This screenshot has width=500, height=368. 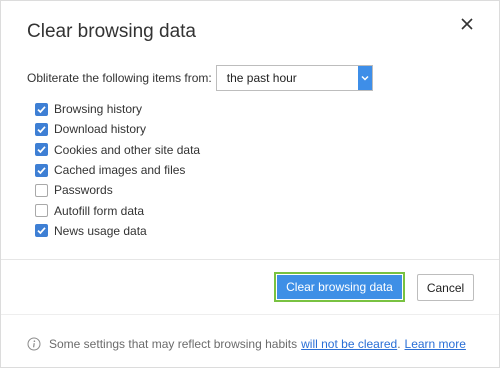 What do you see at coordinates (34, 344) in the screenshot?
I see `info-icon` at bounding box center [34, 344].